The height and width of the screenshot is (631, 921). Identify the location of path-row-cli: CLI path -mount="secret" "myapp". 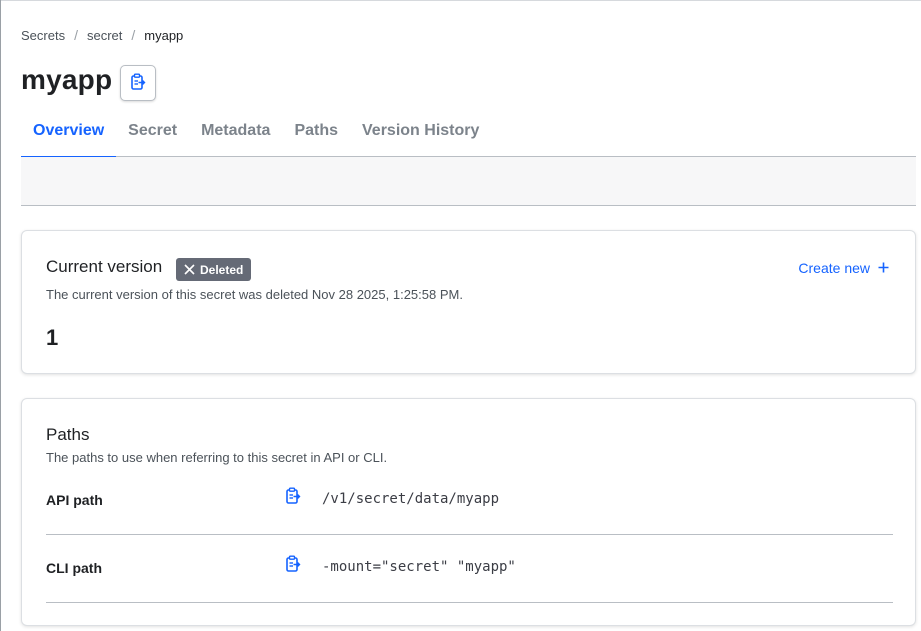
(469, 569).